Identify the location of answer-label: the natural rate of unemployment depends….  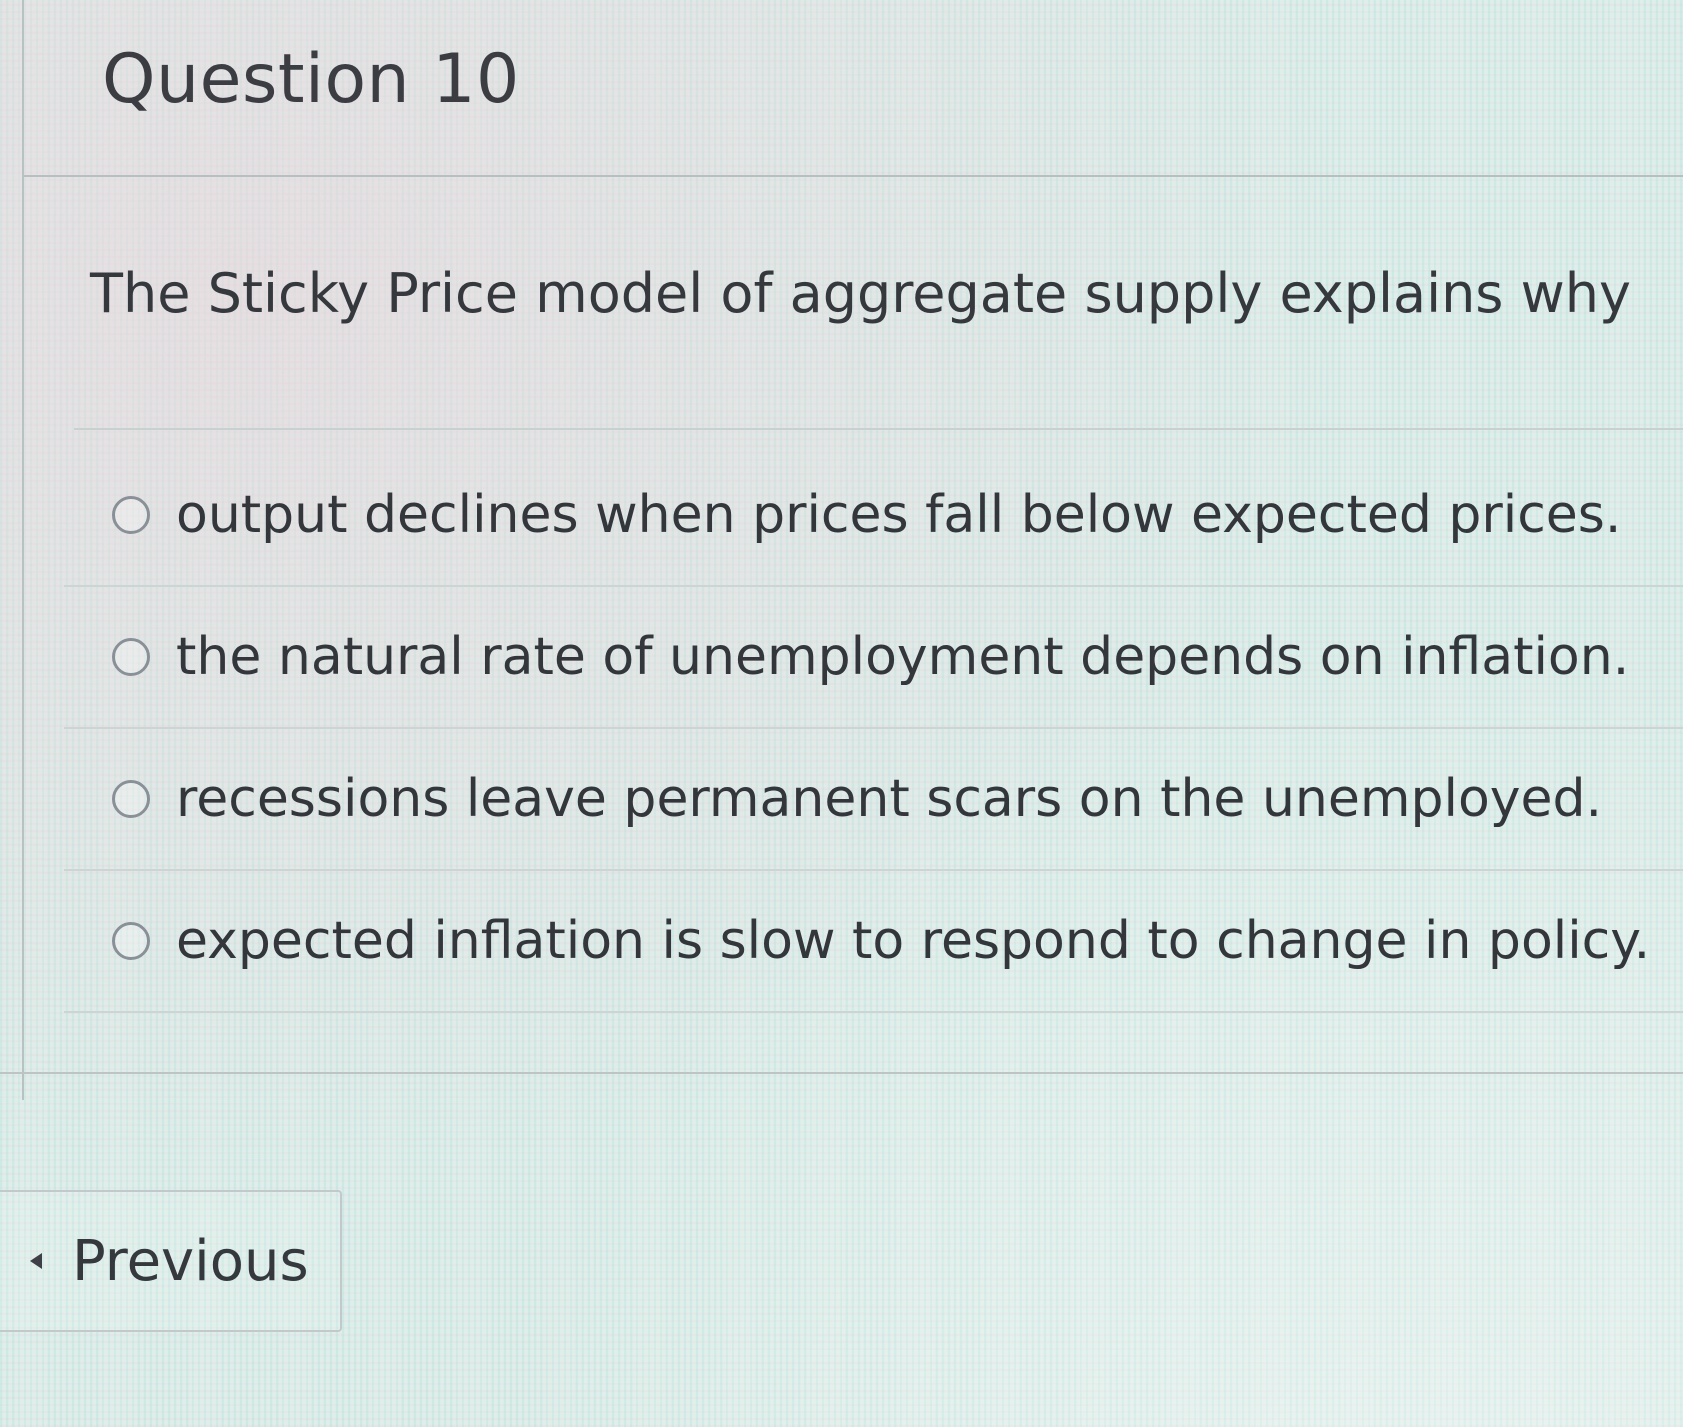
(903, 657).